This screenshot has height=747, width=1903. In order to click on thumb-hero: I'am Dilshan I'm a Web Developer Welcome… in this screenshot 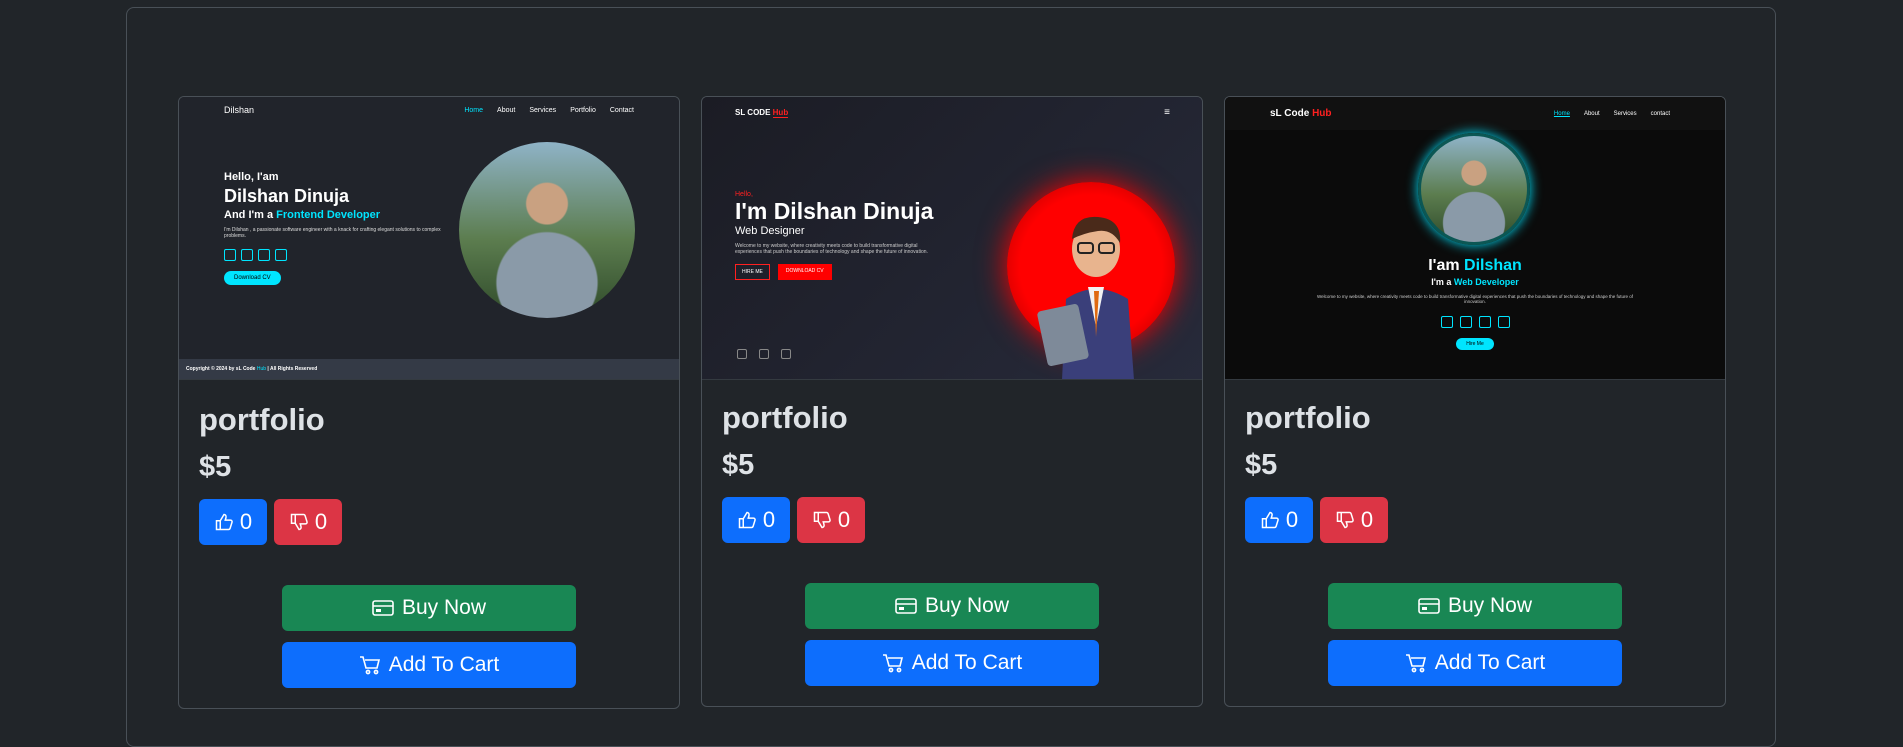, I will do `click(1475, 303)`.